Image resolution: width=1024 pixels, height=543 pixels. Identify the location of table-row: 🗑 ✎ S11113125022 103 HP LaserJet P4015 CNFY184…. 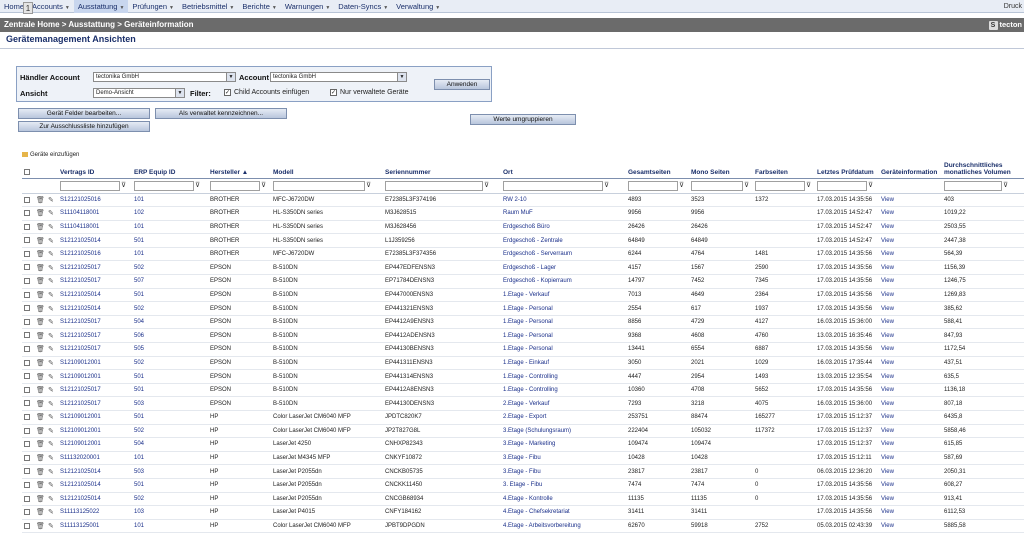
(523, 512).